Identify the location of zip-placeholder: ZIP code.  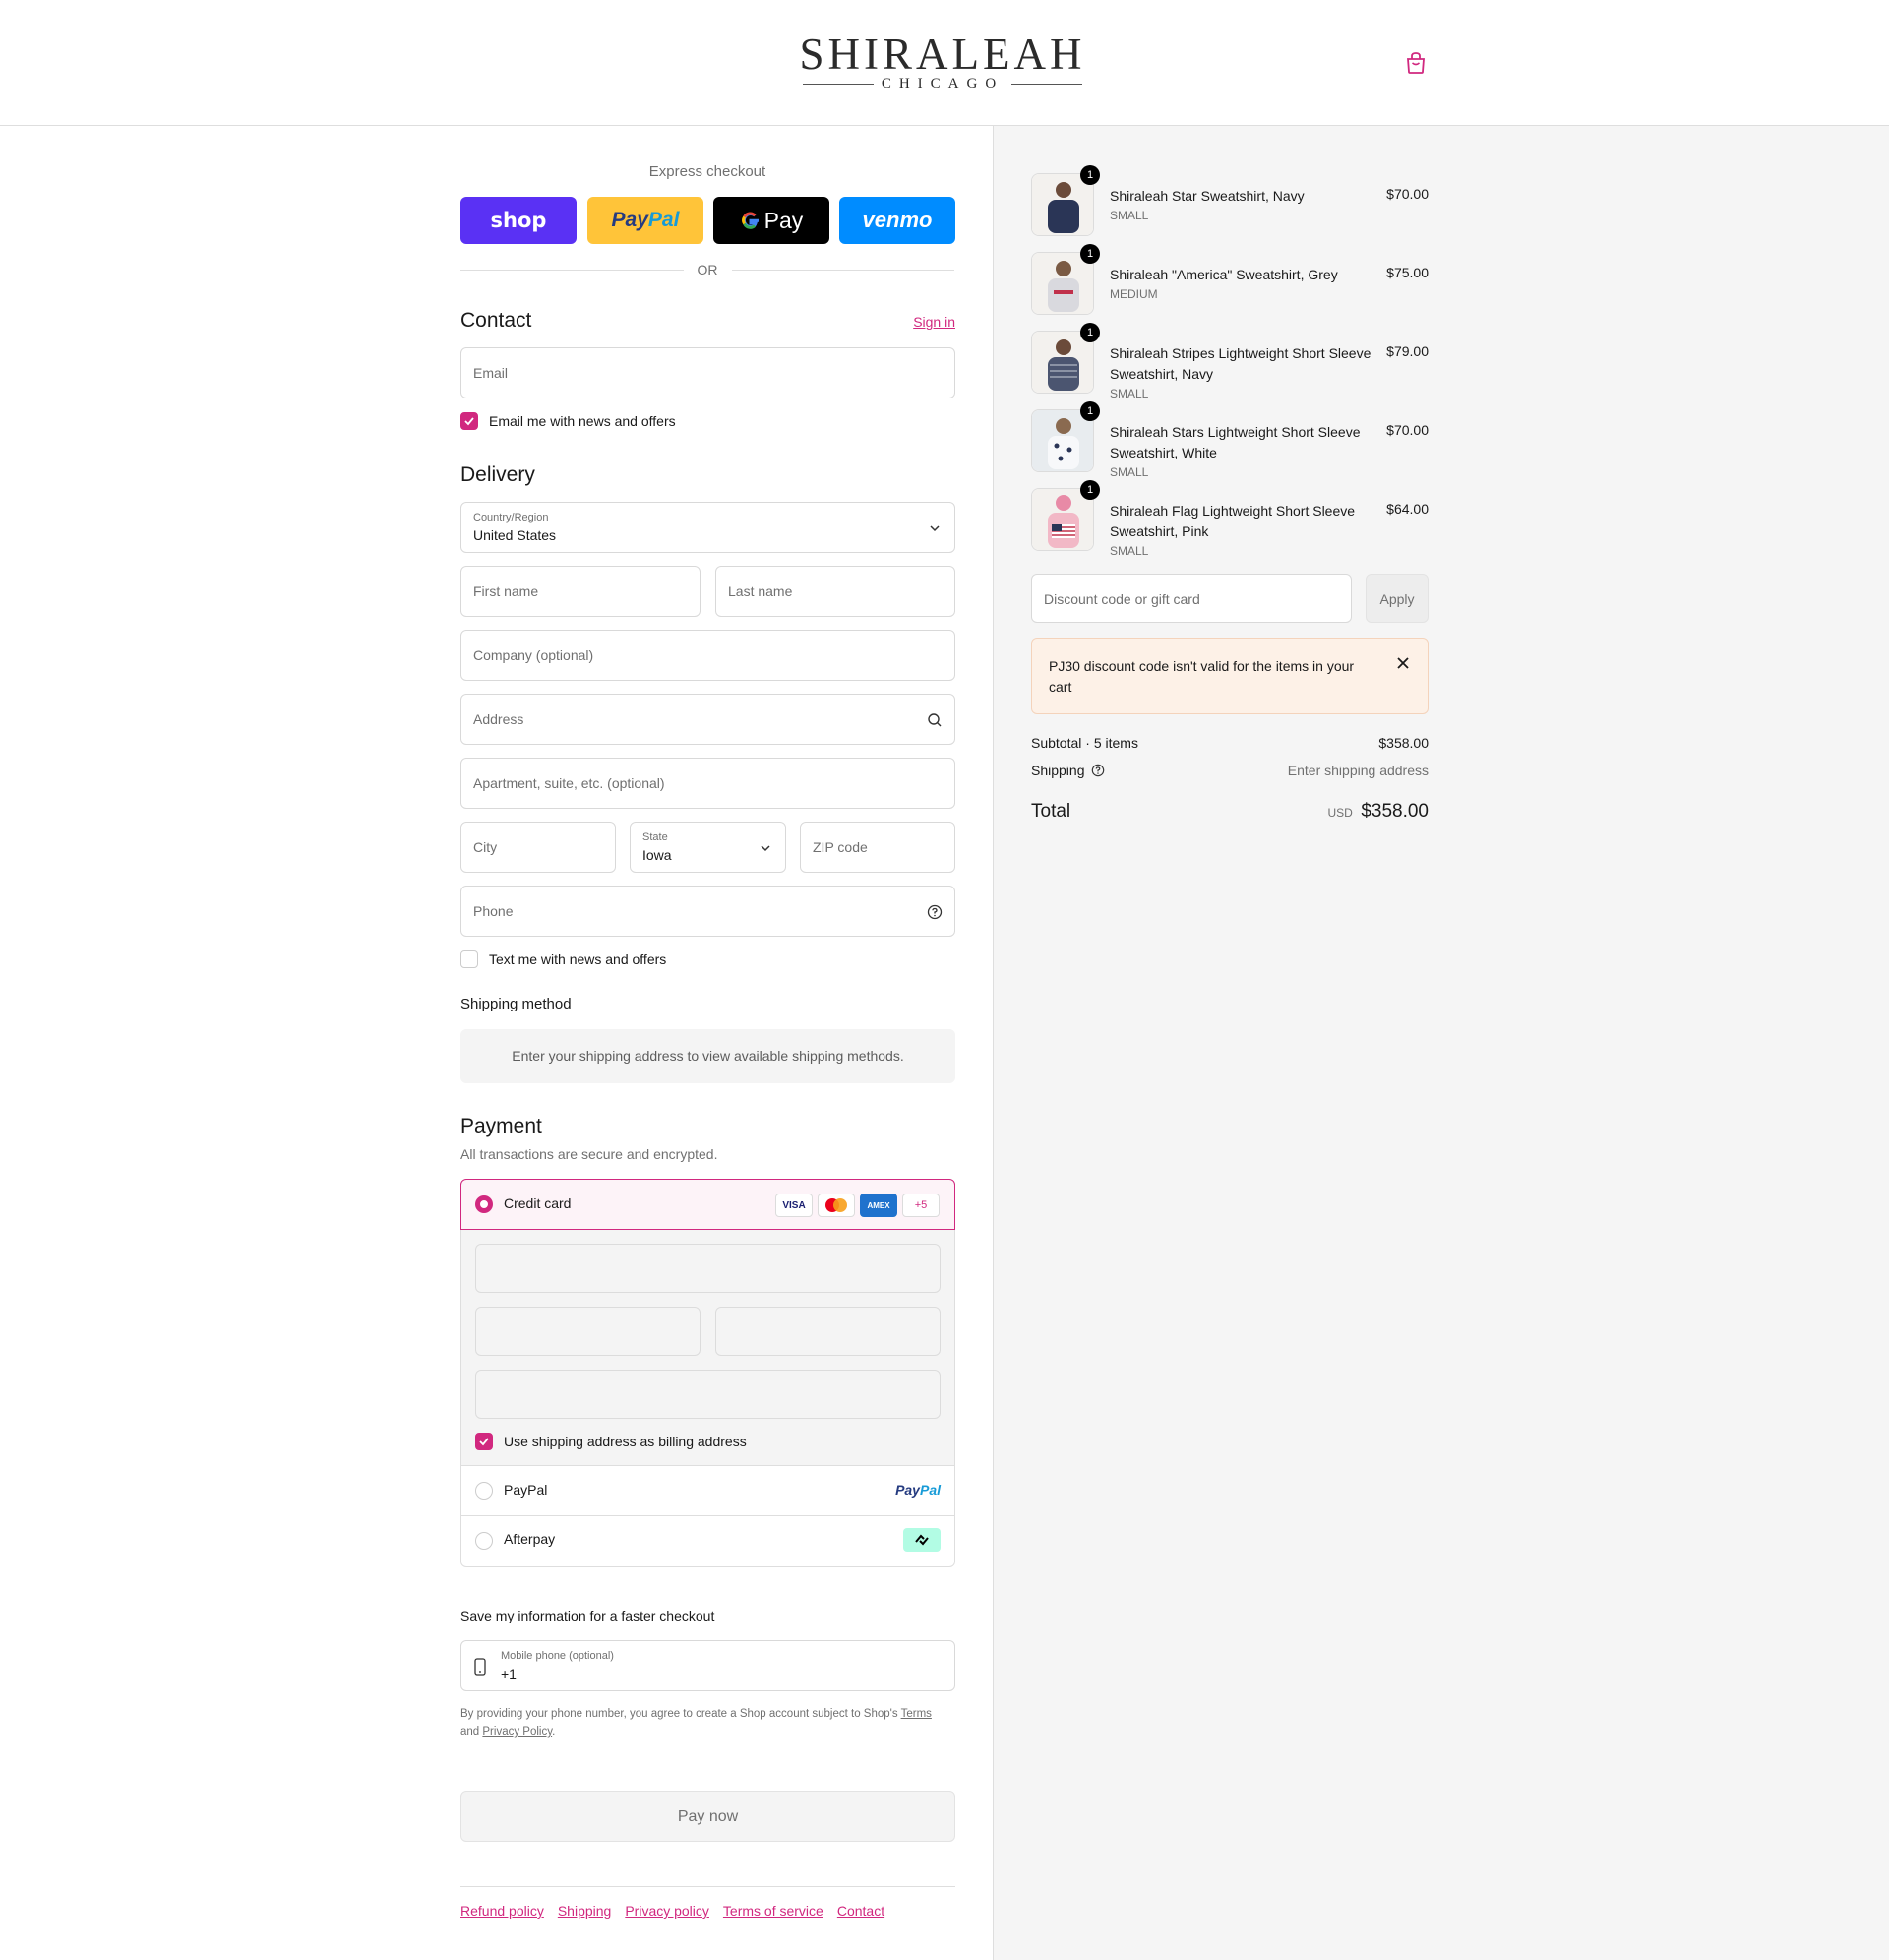
(841, 847).